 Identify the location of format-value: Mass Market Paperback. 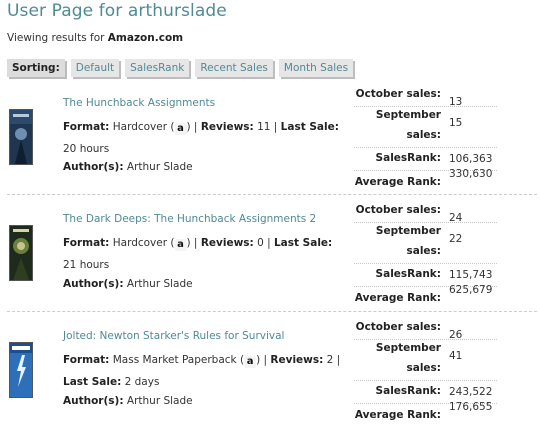
(174, 360).